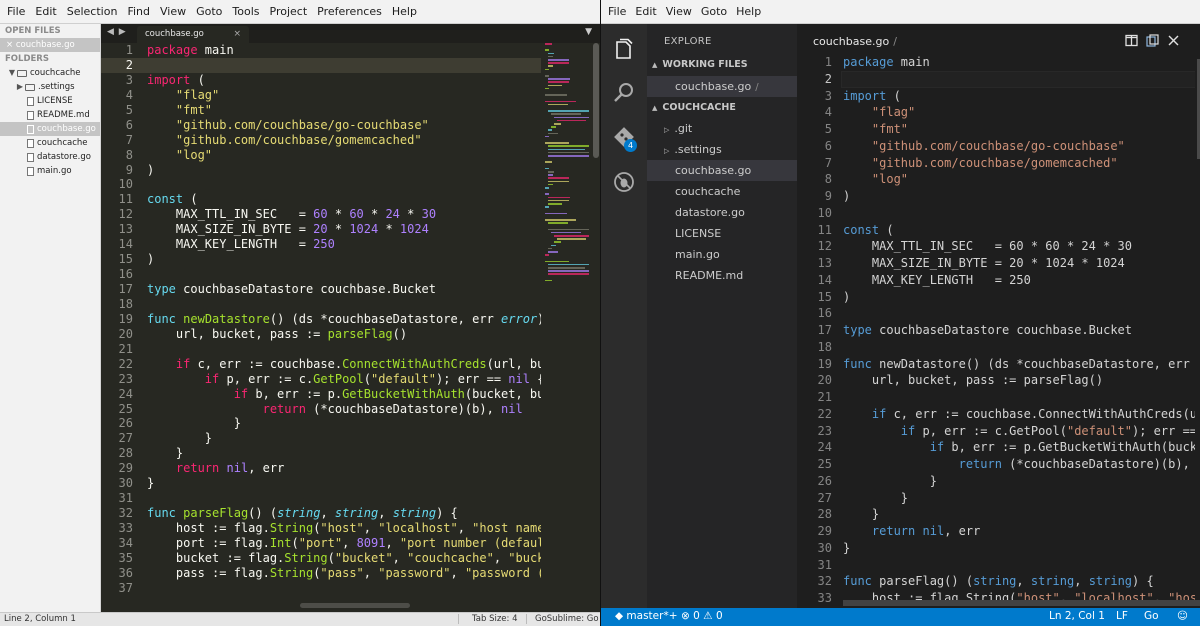 This screenshot has height=626, width=1200. What do you see at coordinates (344, 50) in the screenshot?
I see `code-line: package main` at bounding box center [344, 50].